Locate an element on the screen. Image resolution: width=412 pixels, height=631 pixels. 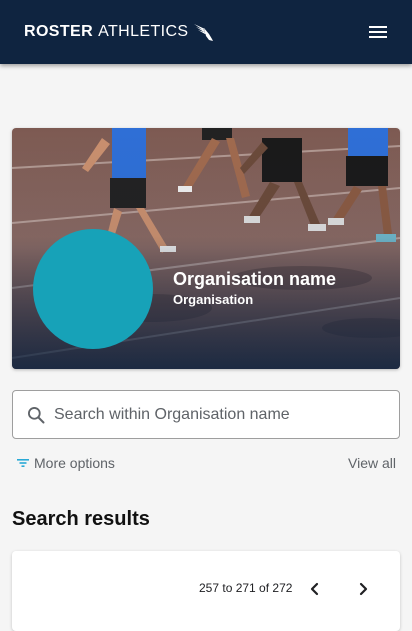
app-header: ROSTER ATHLETICS is located at coordinates (206, 32).